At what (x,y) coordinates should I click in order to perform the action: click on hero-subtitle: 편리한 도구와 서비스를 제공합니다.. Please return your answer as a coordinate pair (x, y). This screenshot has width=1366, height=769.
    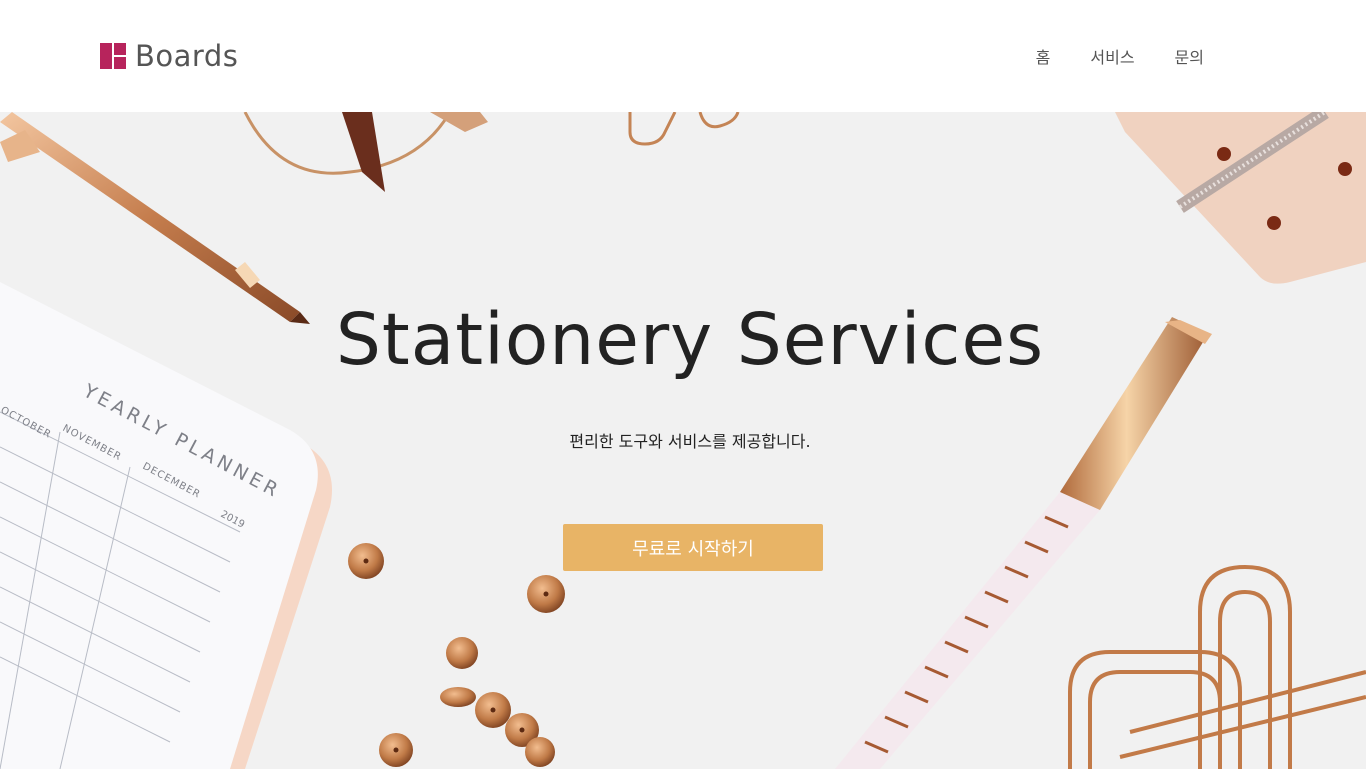
    Looking at the image, I should click on (690, 441).